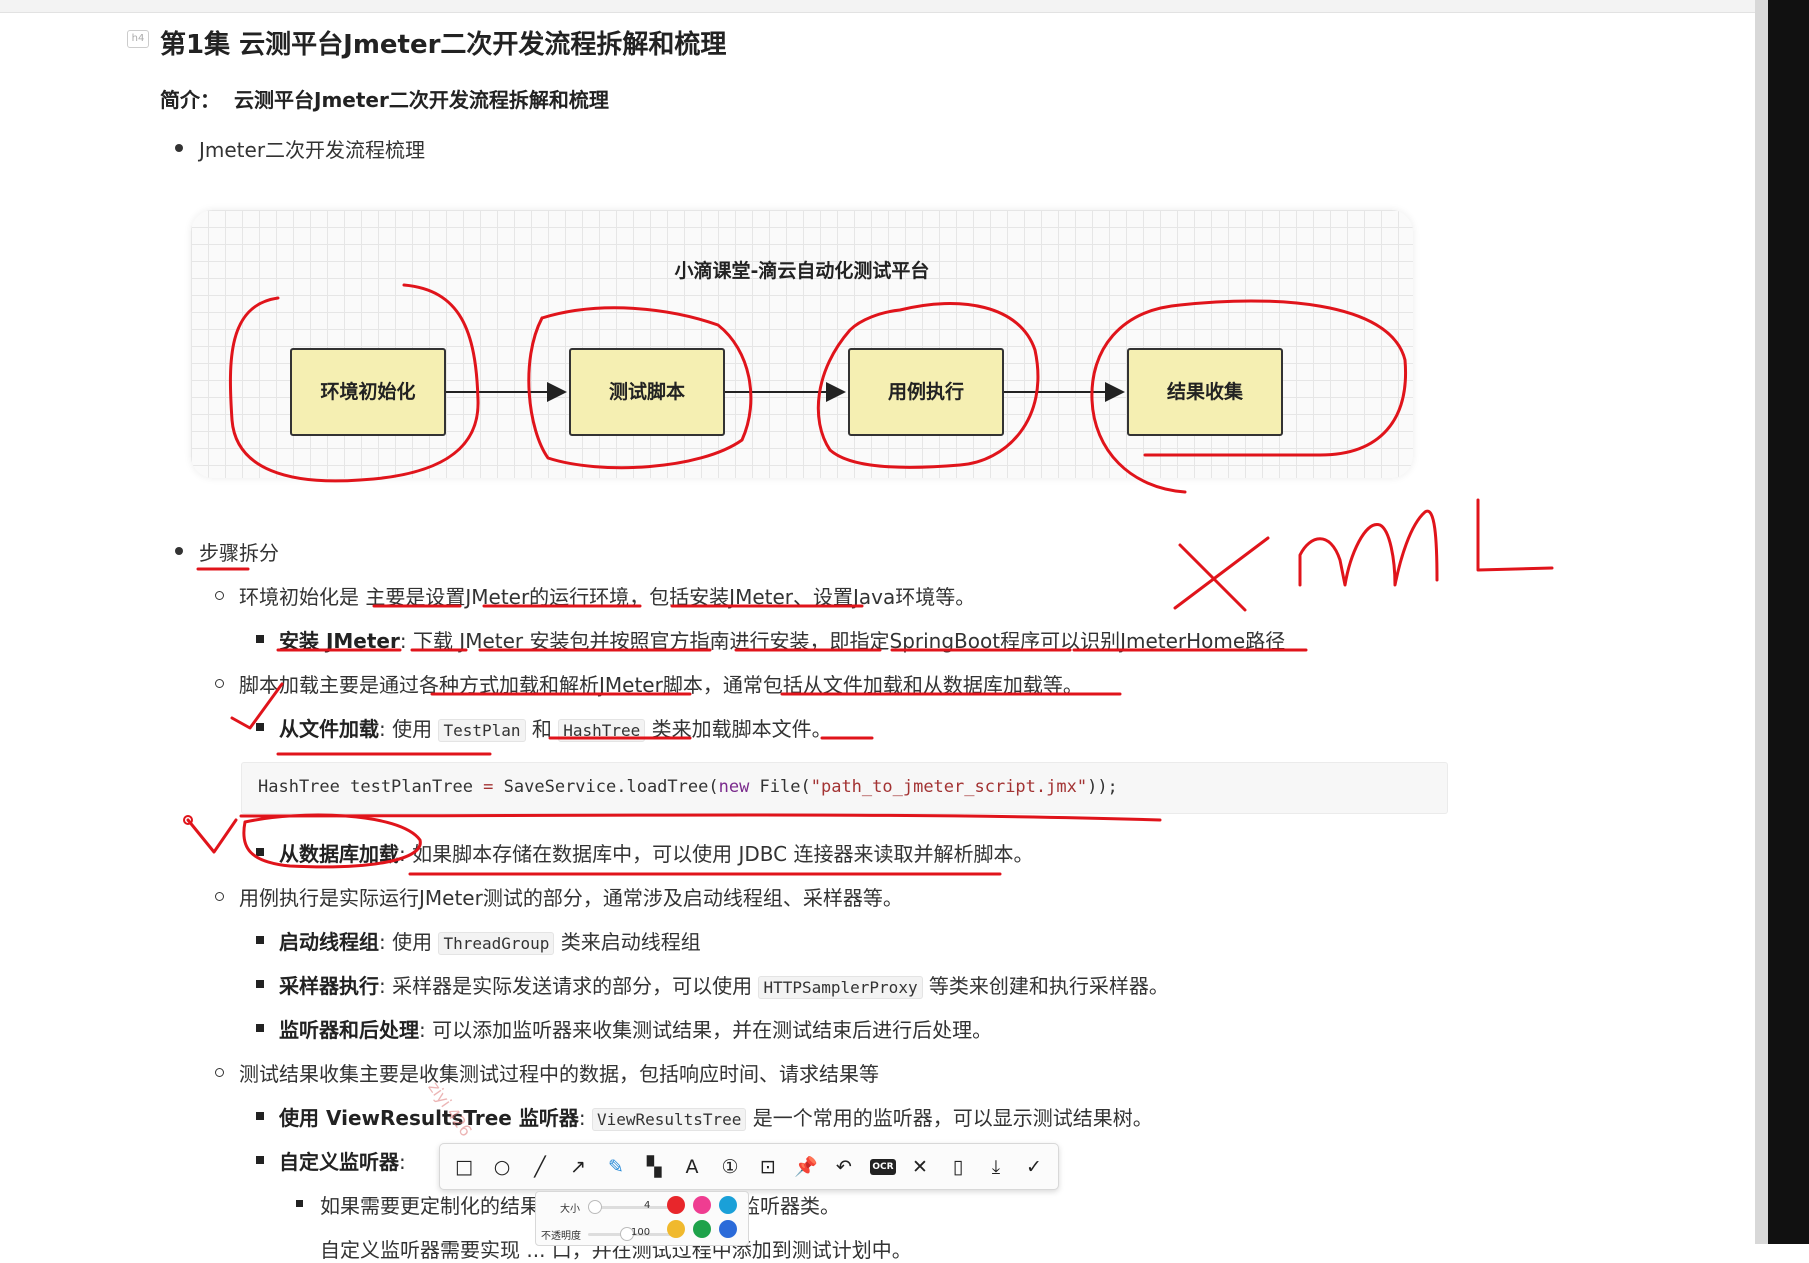  Describe the element at coordinates (730, 1167) in the screenshot. I see `number-tool-icon: ①` at that location.